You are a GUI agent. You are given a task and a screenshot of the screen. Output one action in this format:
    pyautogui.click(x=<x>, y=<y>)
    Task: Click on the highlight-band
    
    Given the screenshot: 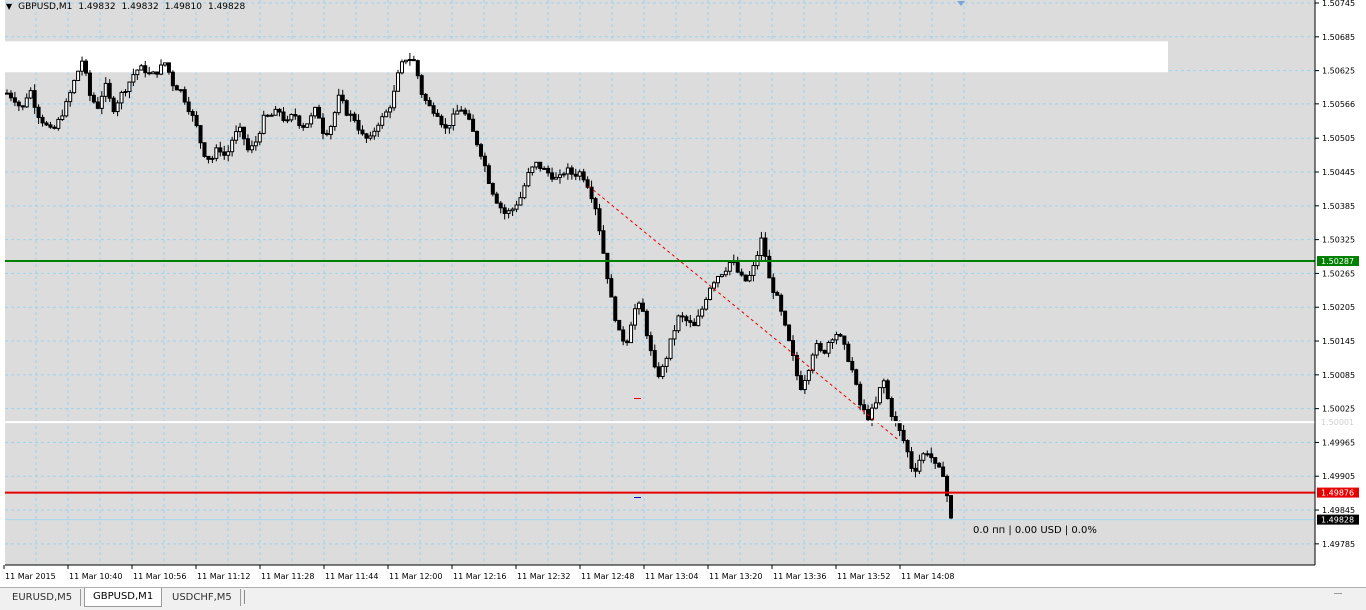 What is the action you would take?
    pyautogui.click(x=586, y=57)
    